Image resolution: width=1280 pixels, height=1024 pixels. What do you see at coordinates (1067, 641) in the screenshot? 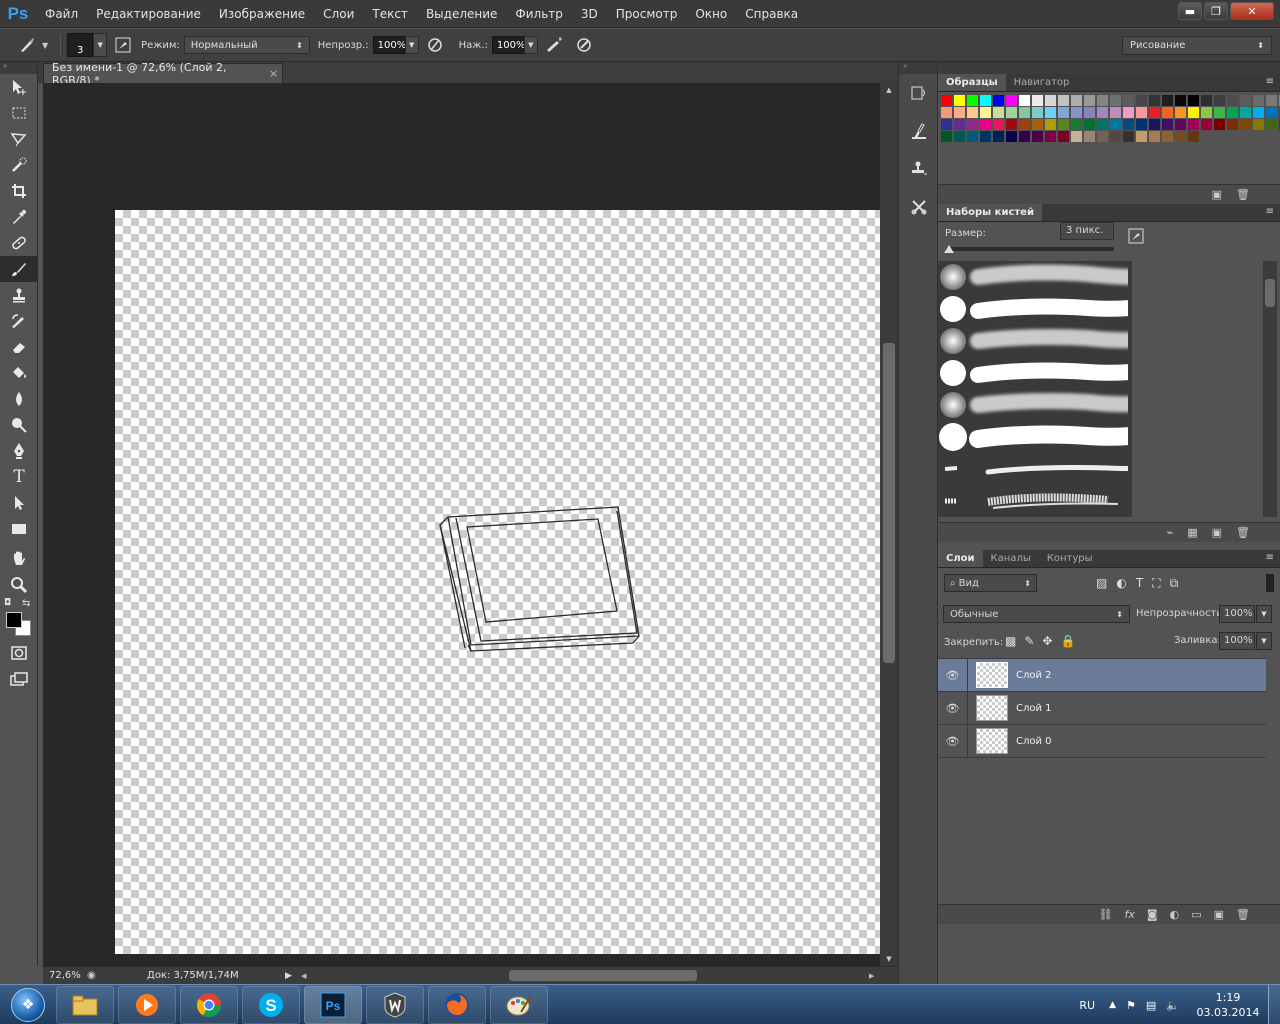
I see `lock-all-icon: 🔒` at bounding box center [1067, 641].